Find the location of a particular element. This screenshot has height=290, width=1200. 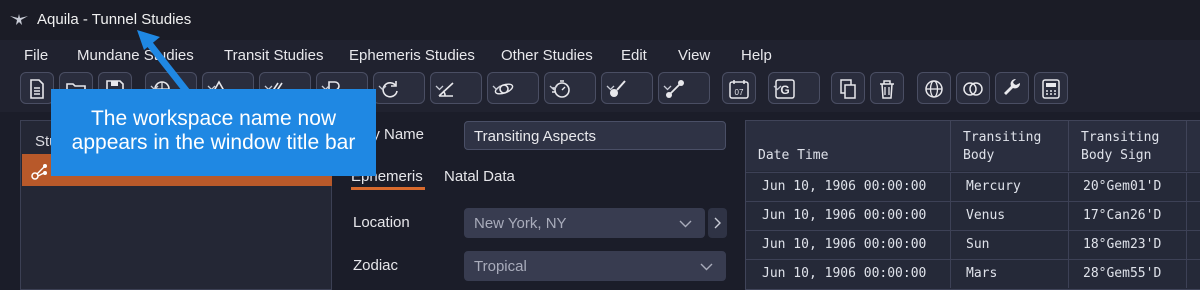

brush-button is located at coordinates (627, 88).